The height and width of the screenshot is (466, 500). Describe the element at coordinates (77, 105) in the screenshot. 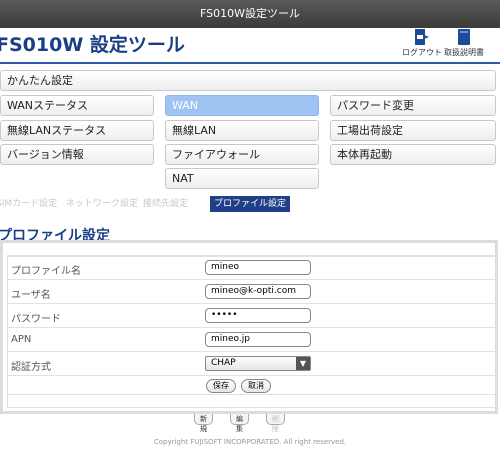

I see `menu-wan-status: WANステータス` at that location.